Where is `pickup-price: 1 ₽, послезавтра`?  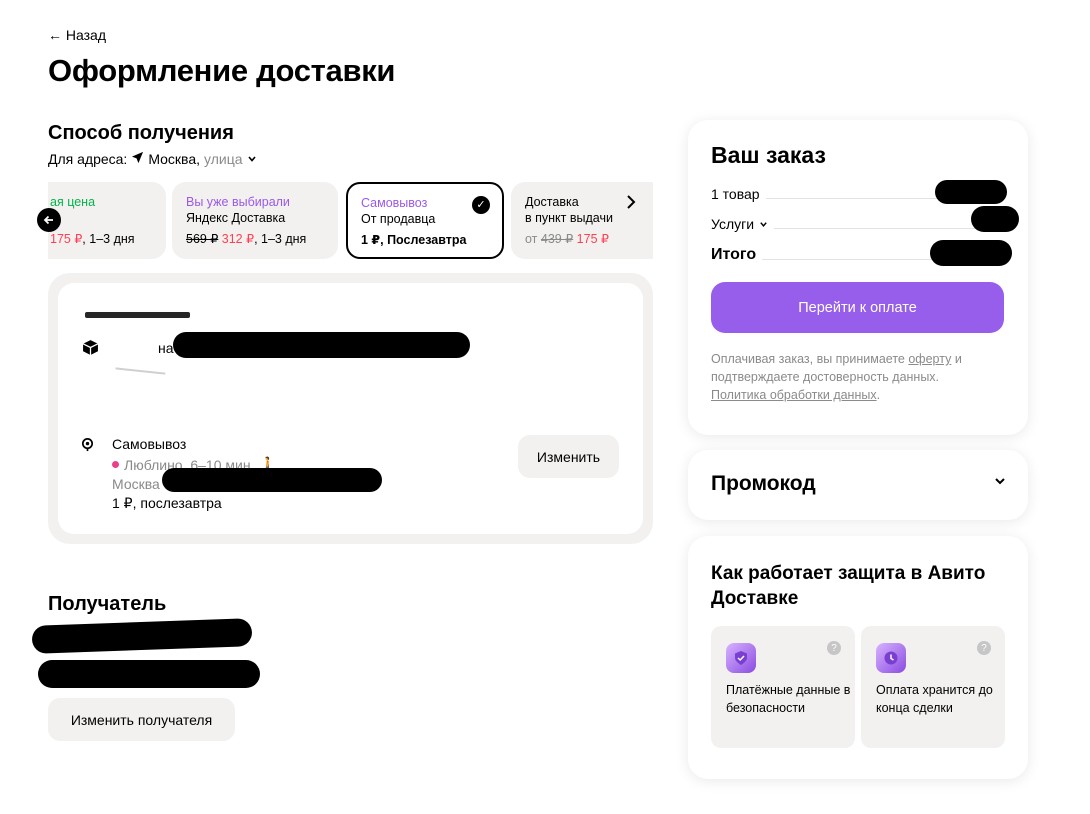 pickup-price: 1 ₽, послезавтра is located at coordinates (167, 503).